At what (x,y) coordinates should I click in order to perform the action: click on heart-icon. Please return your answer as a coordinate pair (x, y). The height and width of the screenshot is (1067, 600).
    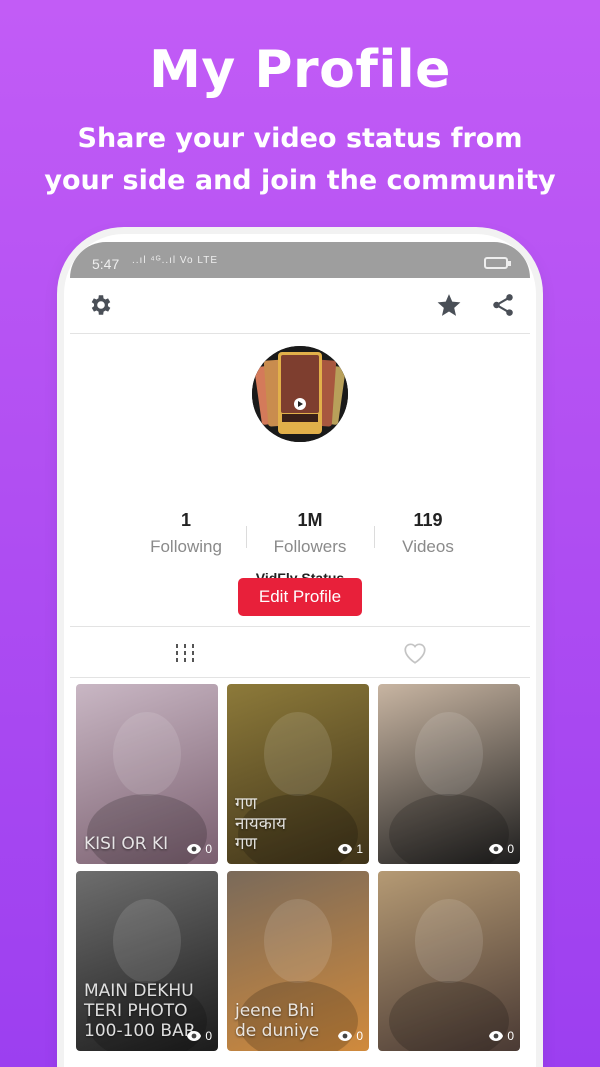
    Looking at the image, I should click on (415, 653).